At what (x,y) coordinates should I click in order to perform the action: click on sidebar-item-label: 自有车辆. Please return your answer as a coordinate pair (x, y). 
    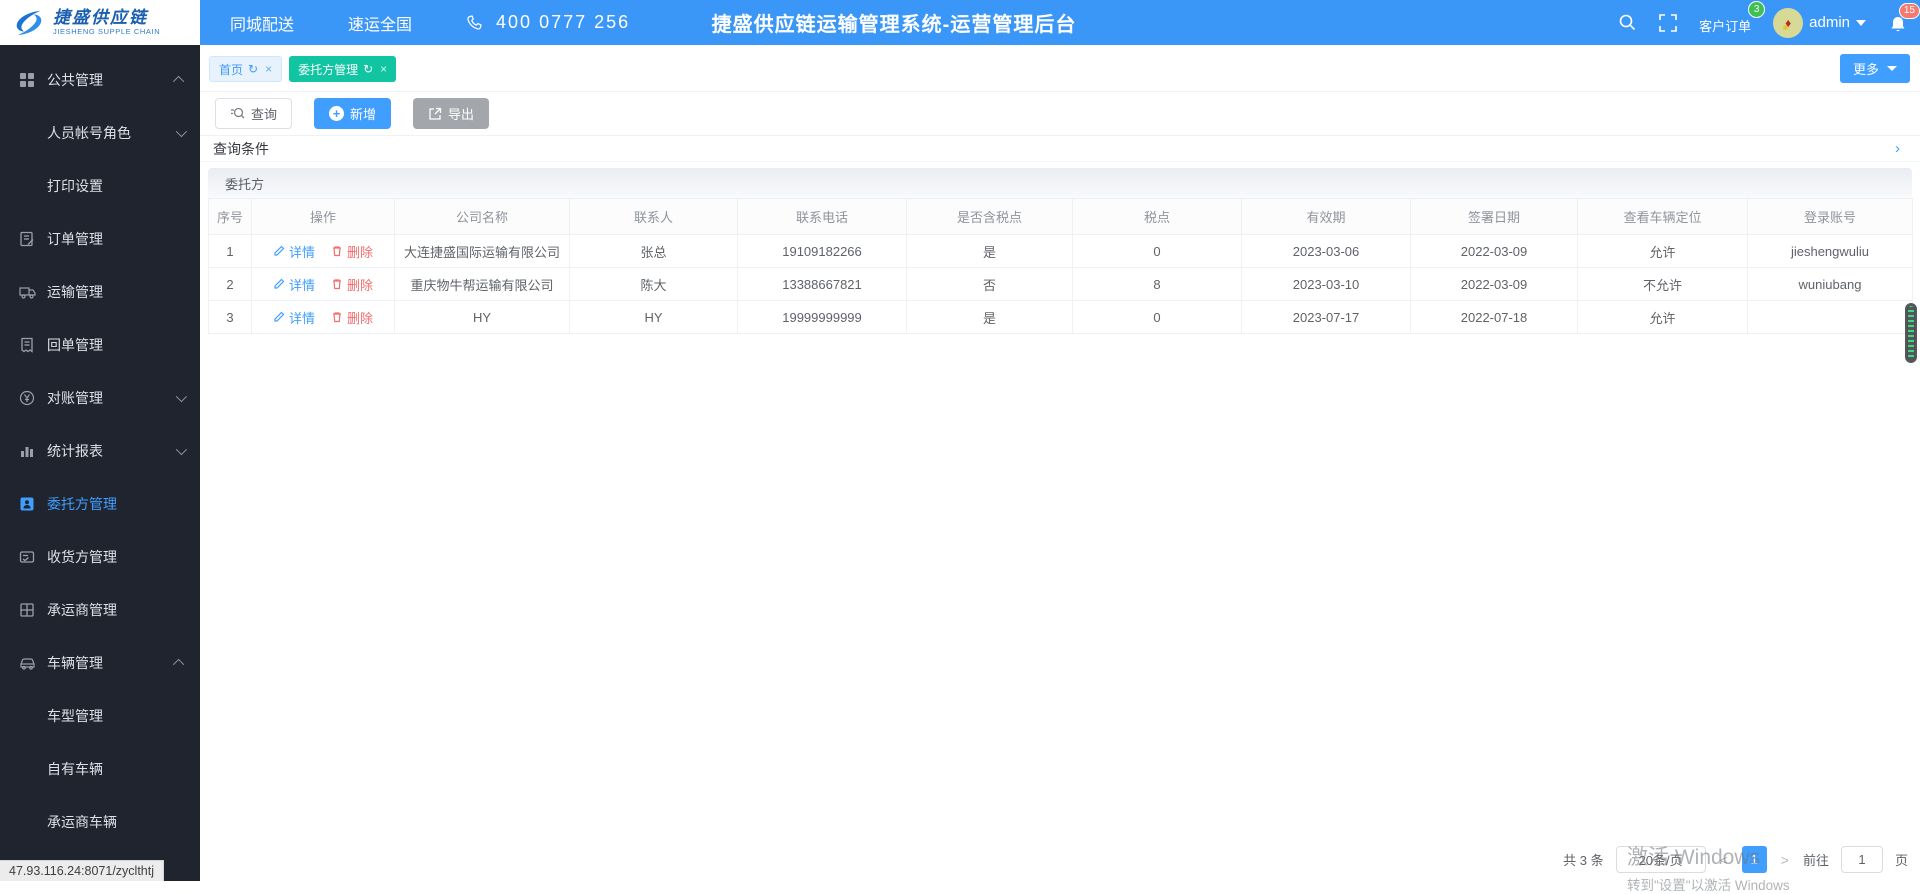
    Looking at the image, I should click on (75, 769).